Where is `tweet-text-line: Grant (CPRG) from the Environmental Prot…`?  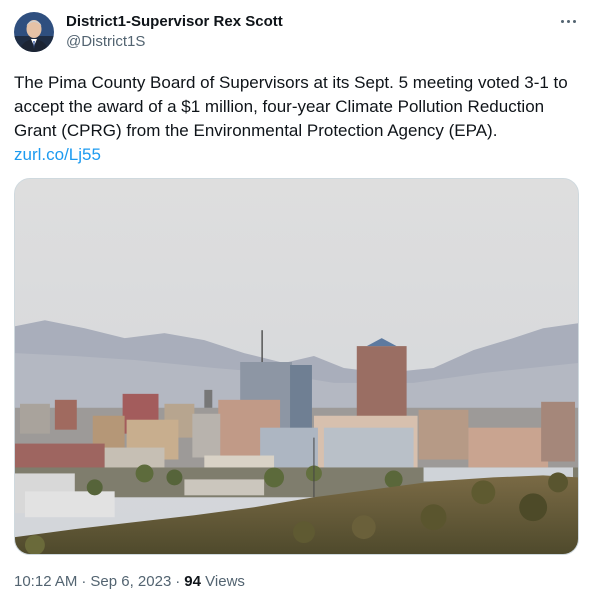 tweet-text-line: Grant (CPRG) from the Environmental Prot… is located at coordinates (256, 130).